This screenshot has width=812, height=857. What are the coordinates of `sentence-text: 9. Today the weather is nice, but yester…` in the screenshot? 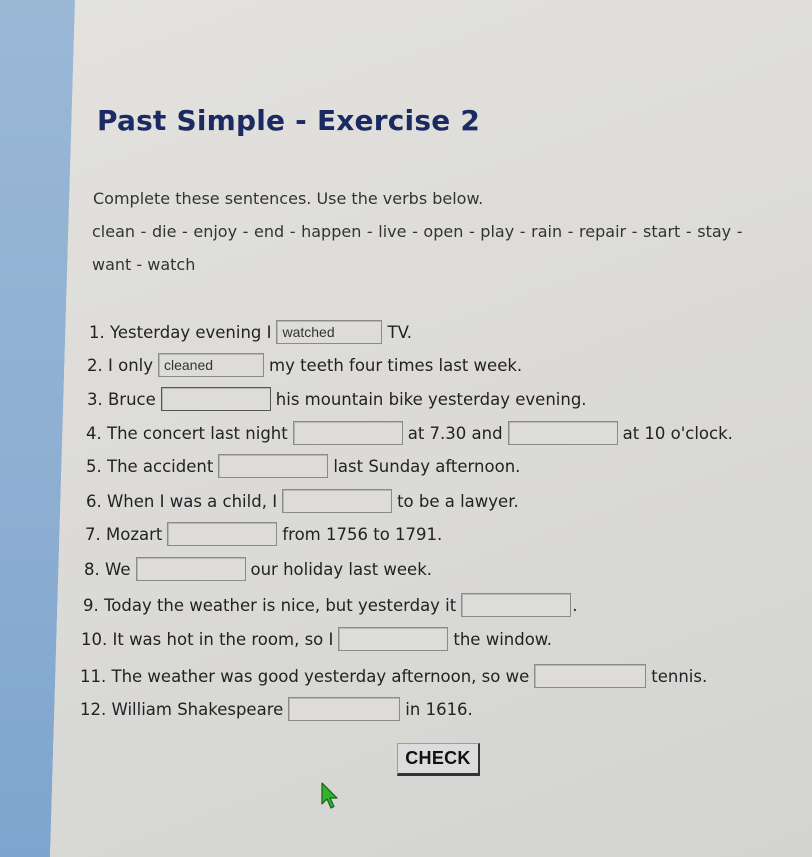 It's located at (270, 605).